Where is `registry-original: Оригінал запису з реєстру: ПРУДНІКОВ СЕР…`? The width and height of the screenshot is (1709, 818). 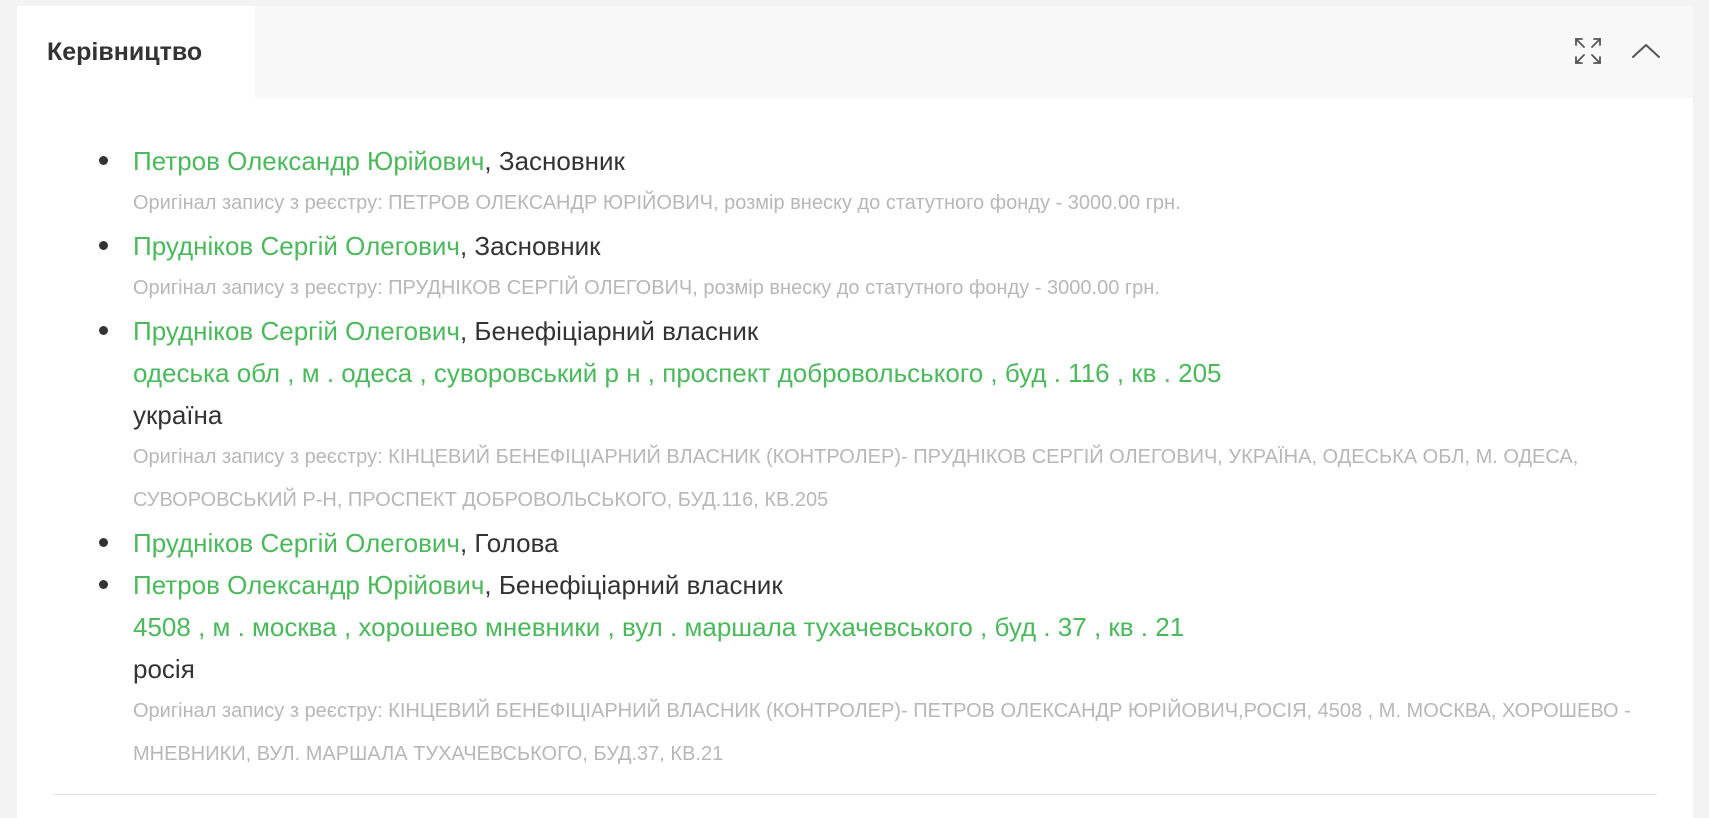 registry-original: Оригінал запису з реєстру: ПРУДНІКОВ СЕР… is located at coordinates (646, 288).